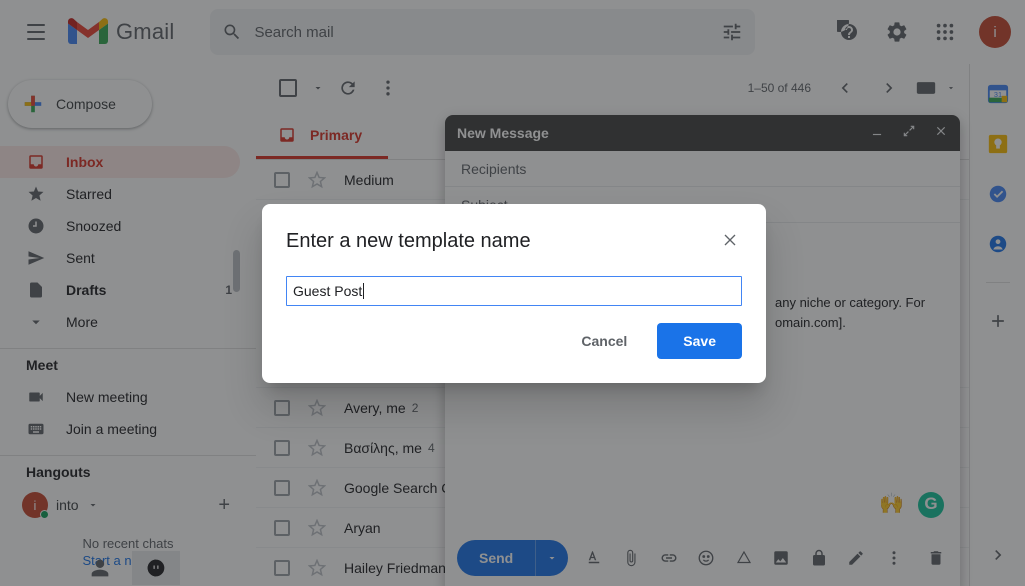 This screenshot has height=586, width=1025. I want to click on save-button: Save, so click(699, 341).